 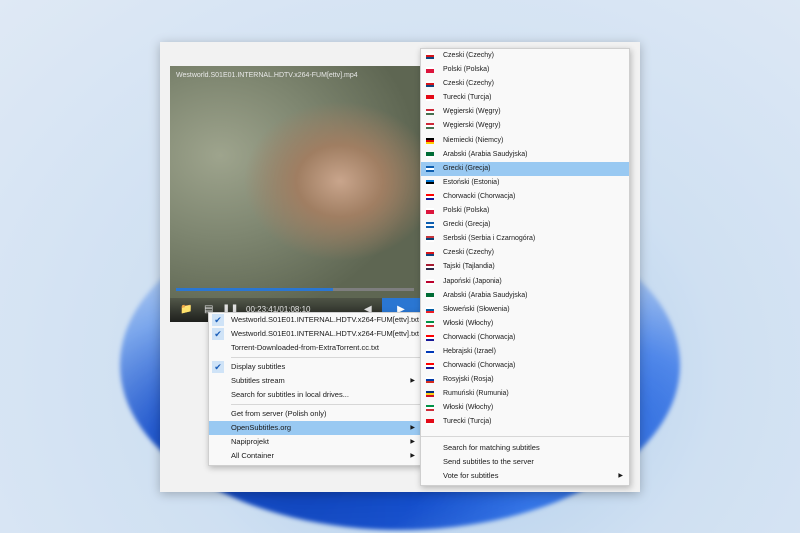 What do you see at coordinates (279, 413) in the screenshot?
I see `context-menu-item-label: Get from server (Polish only)` at bounding box center [279, 413].